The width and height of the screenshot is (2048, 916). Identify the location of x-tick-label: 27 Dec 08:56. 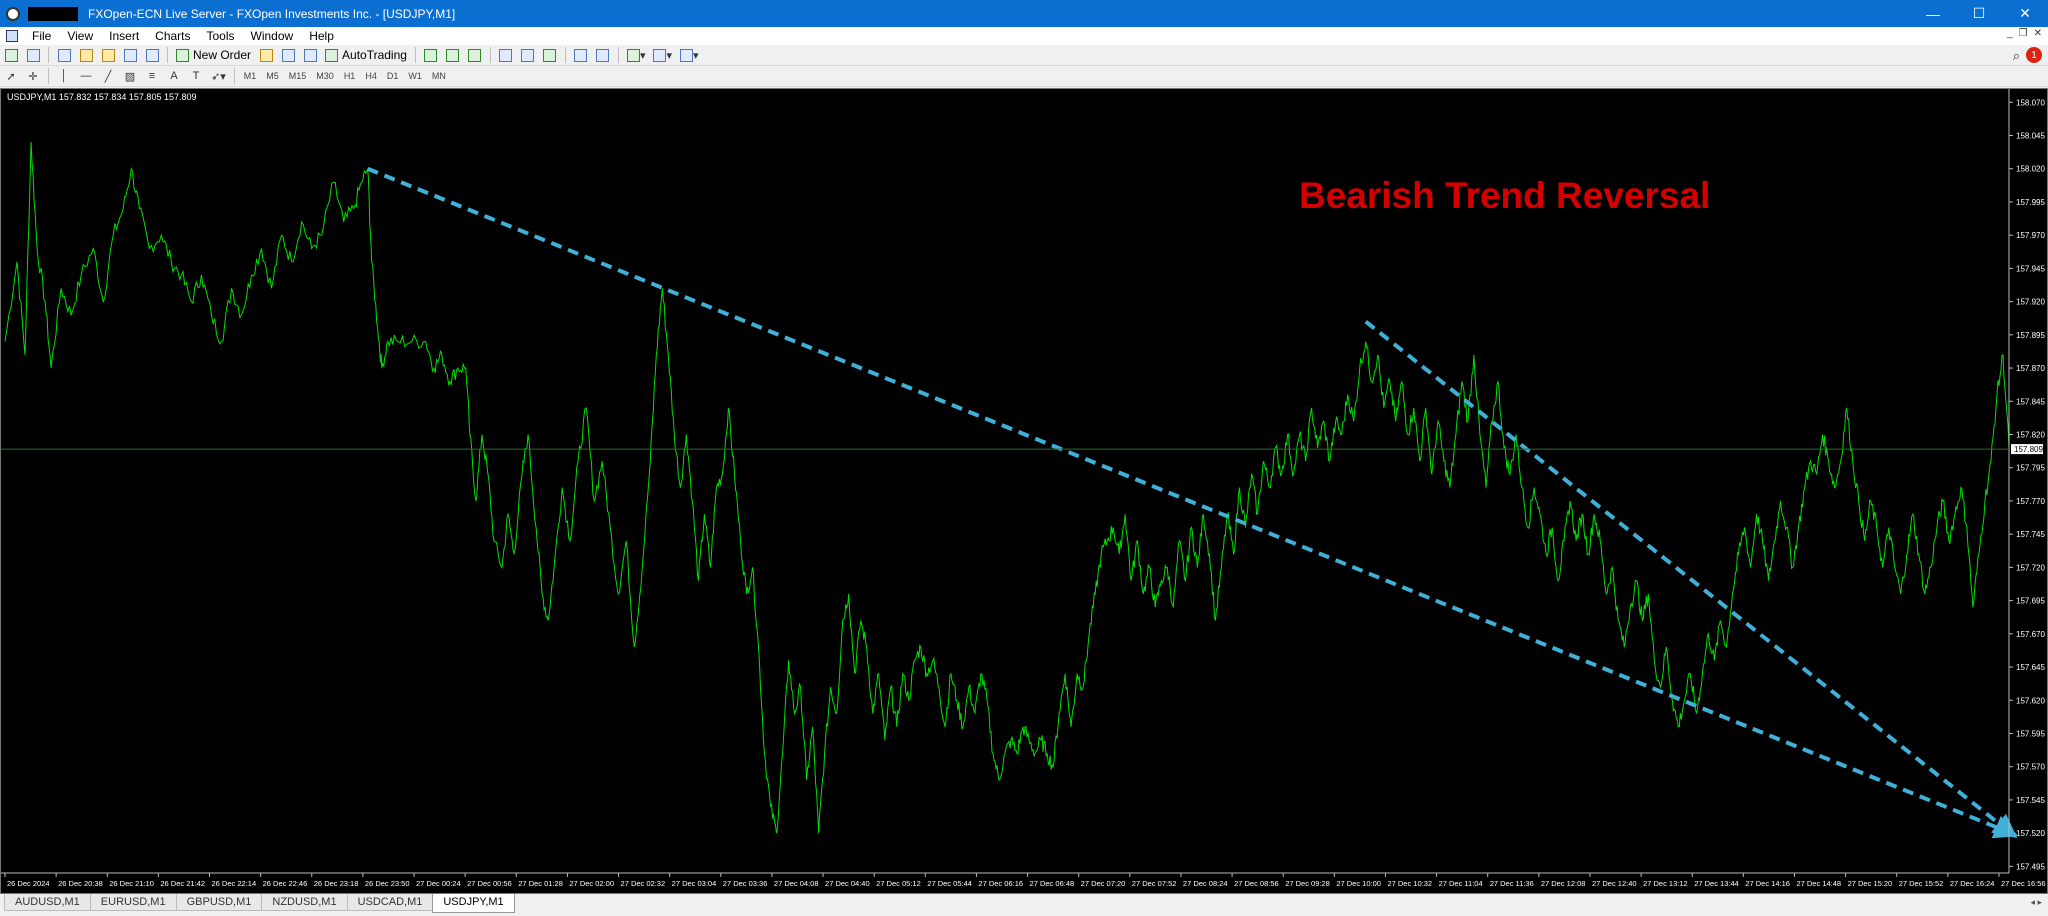
(1256, 883).